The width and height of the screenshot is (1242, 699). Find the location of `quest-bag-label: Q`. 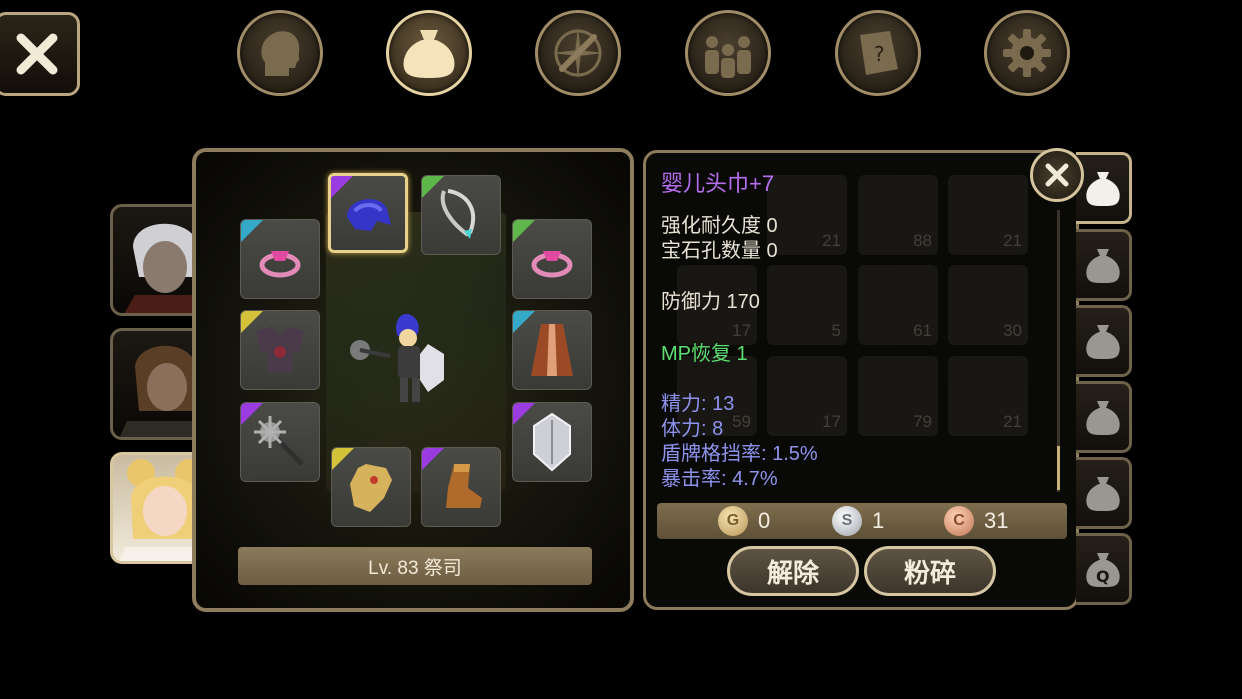

quest-bag-label: Q is located at coordinates (1103, 576).